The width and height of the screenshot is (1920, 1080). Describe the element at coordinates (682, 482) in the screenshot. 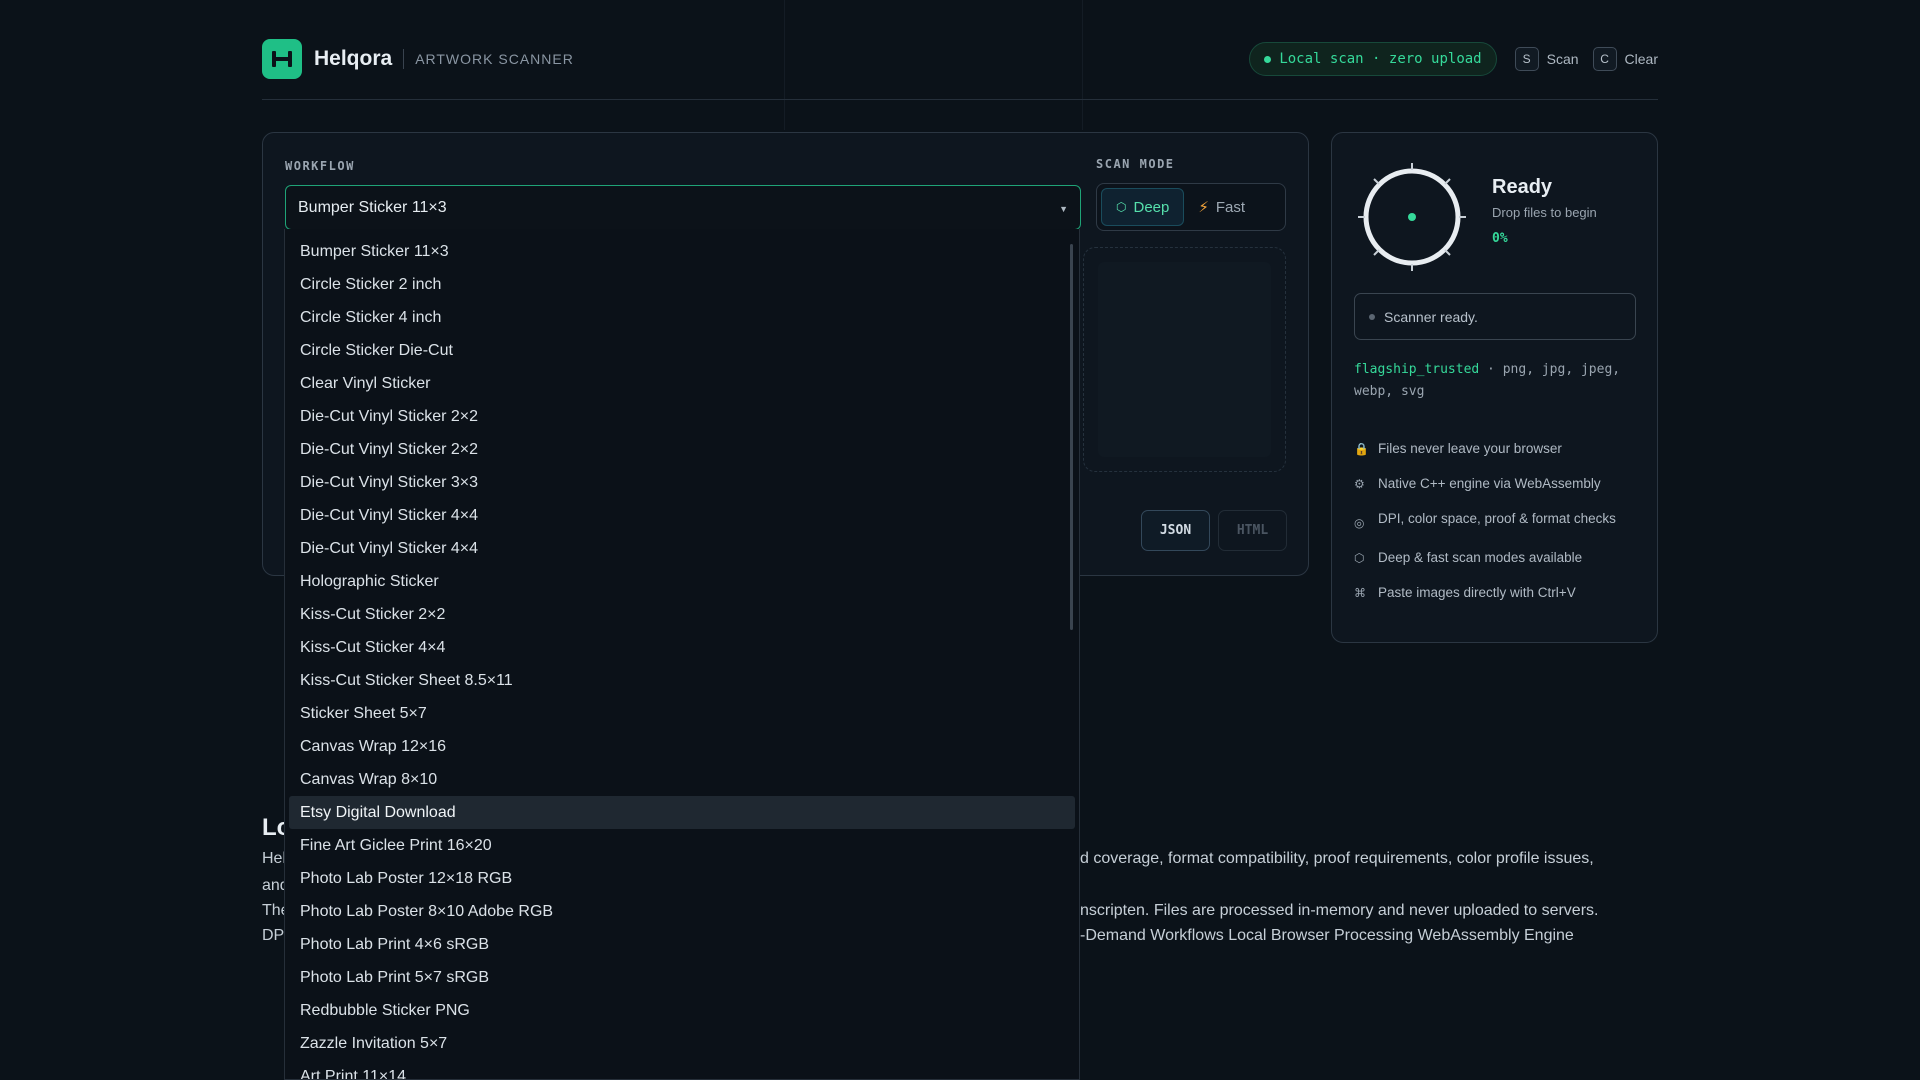

I see `workflow-option: Die-Cut Vinyl Sticker 3×3` at that location.